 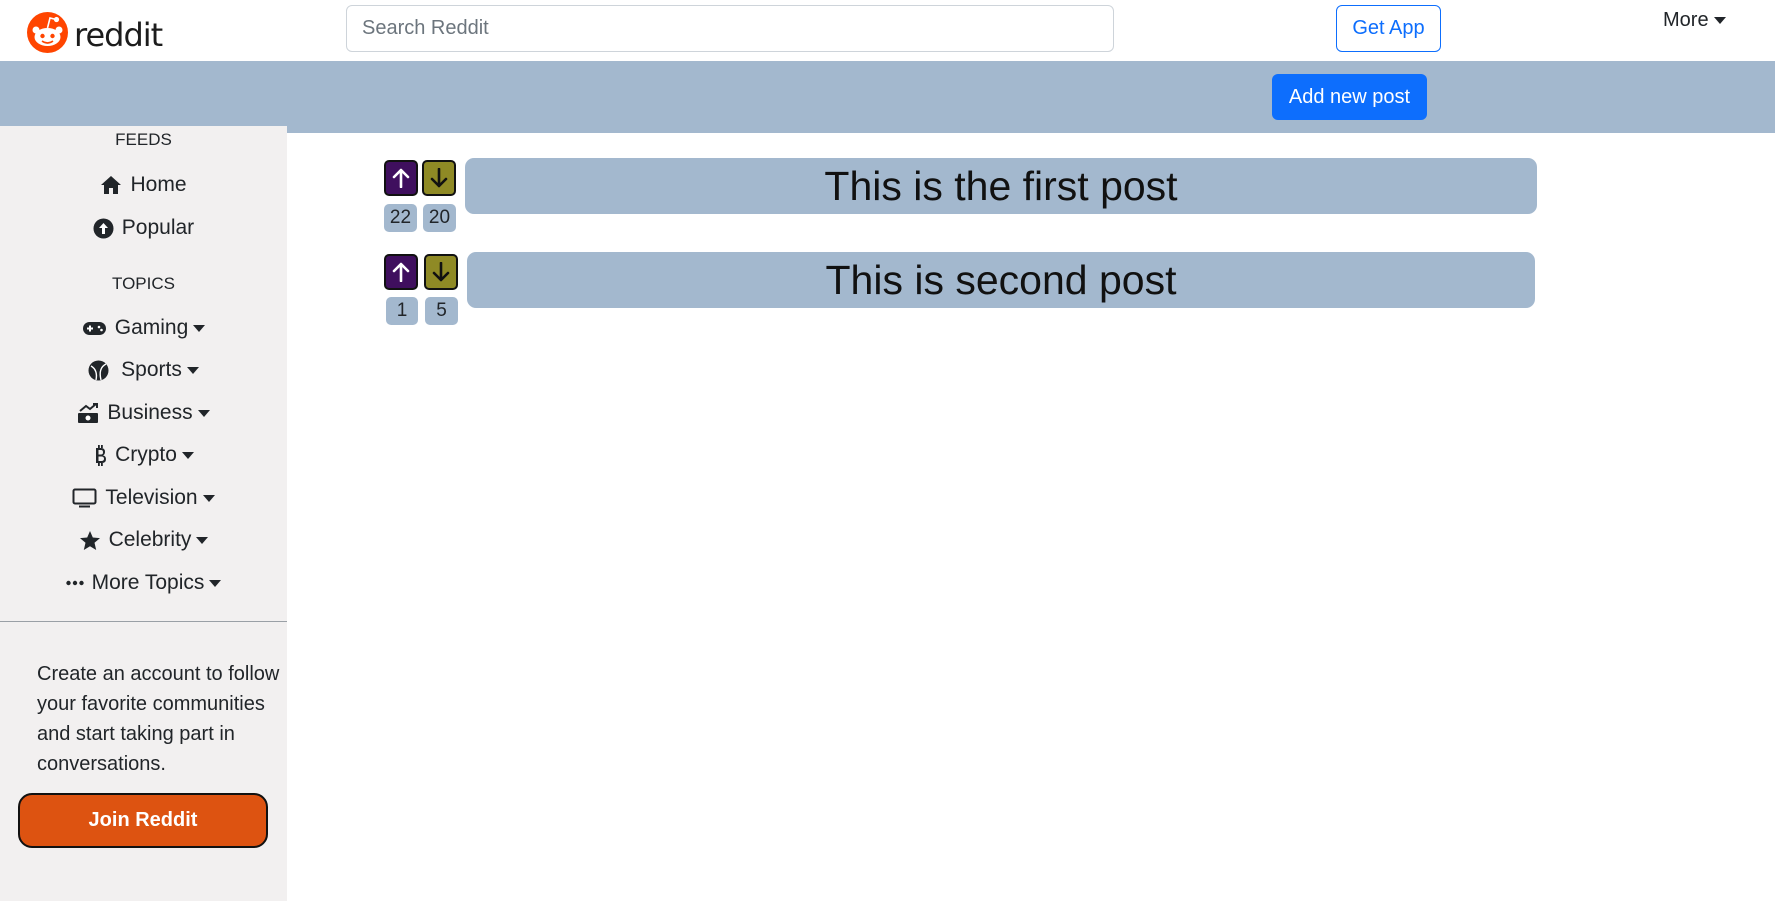 I want to click on sidebar-item-gaming: Gaming, so click(x=143, y=328).